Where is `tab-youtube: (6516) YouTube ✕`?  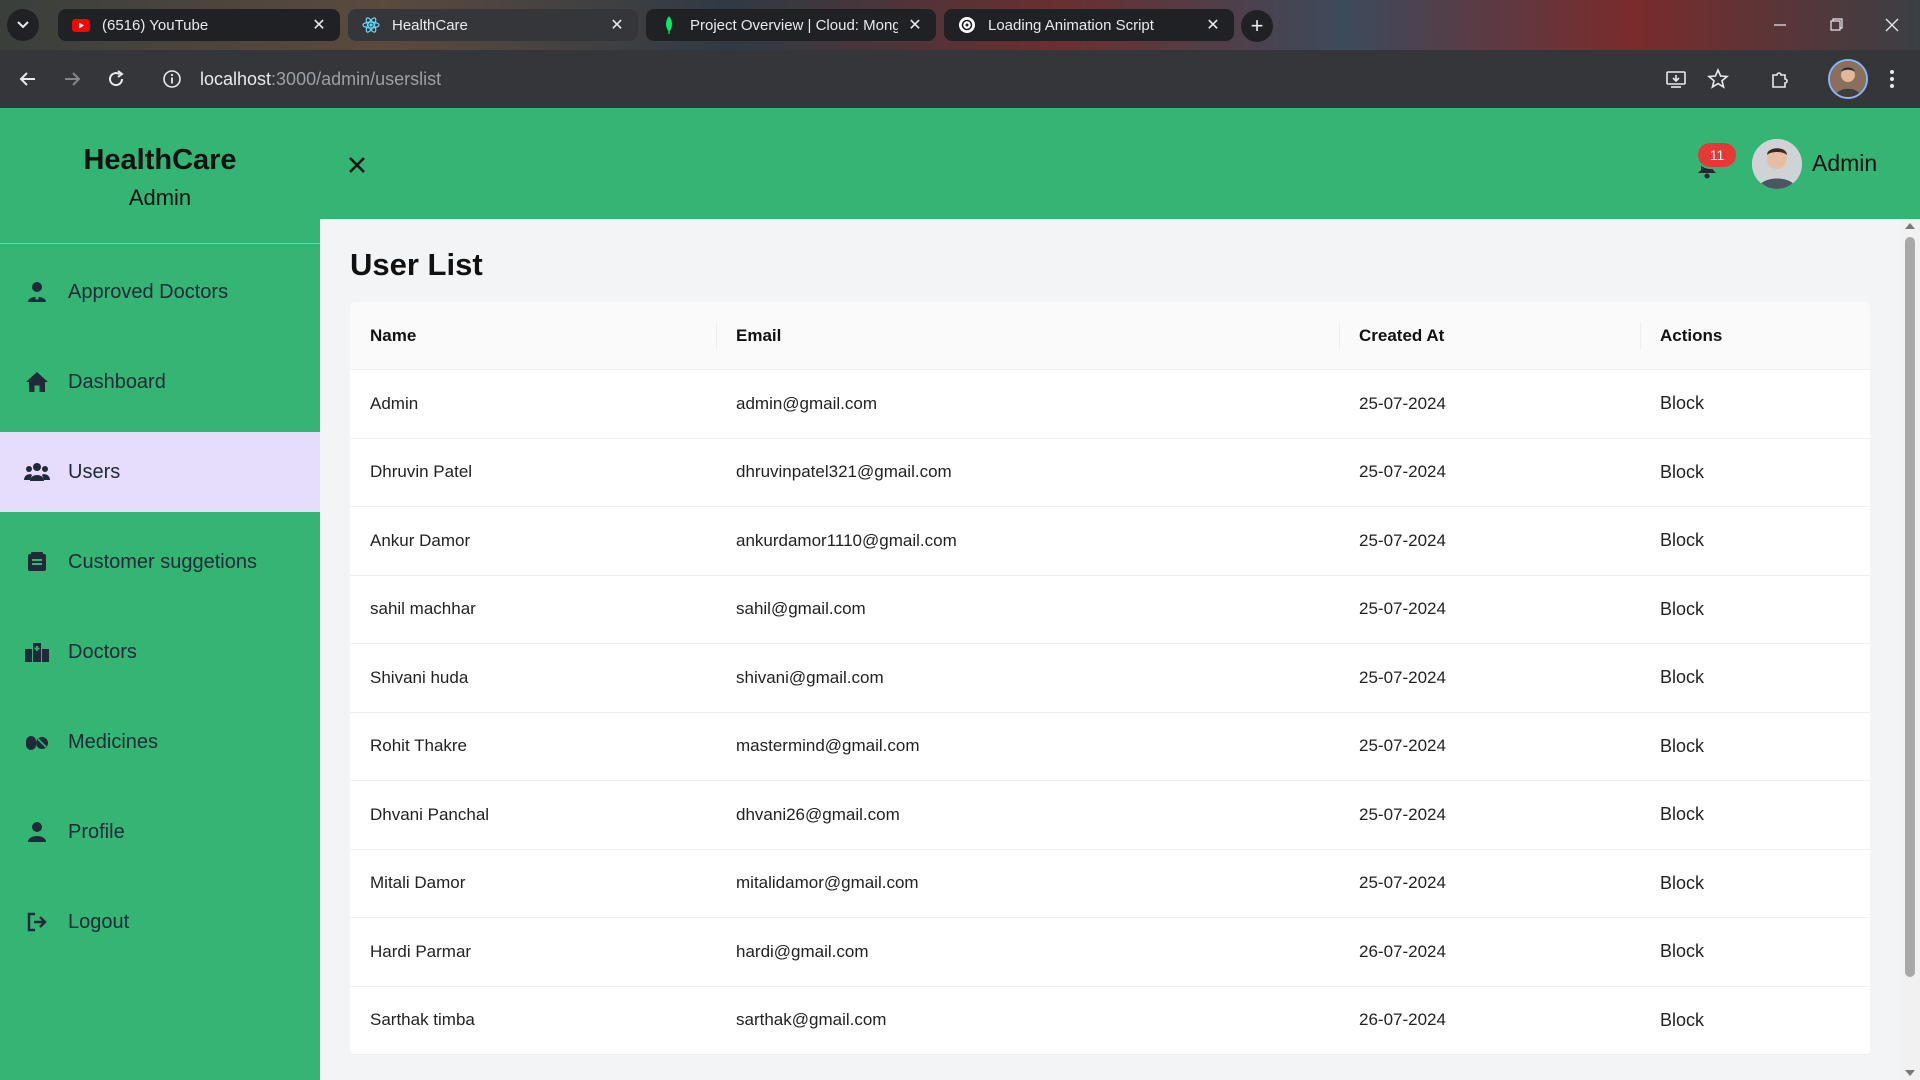 tab-youtube: (6516) YouTube ✕ is located at coordinates (199, 25).